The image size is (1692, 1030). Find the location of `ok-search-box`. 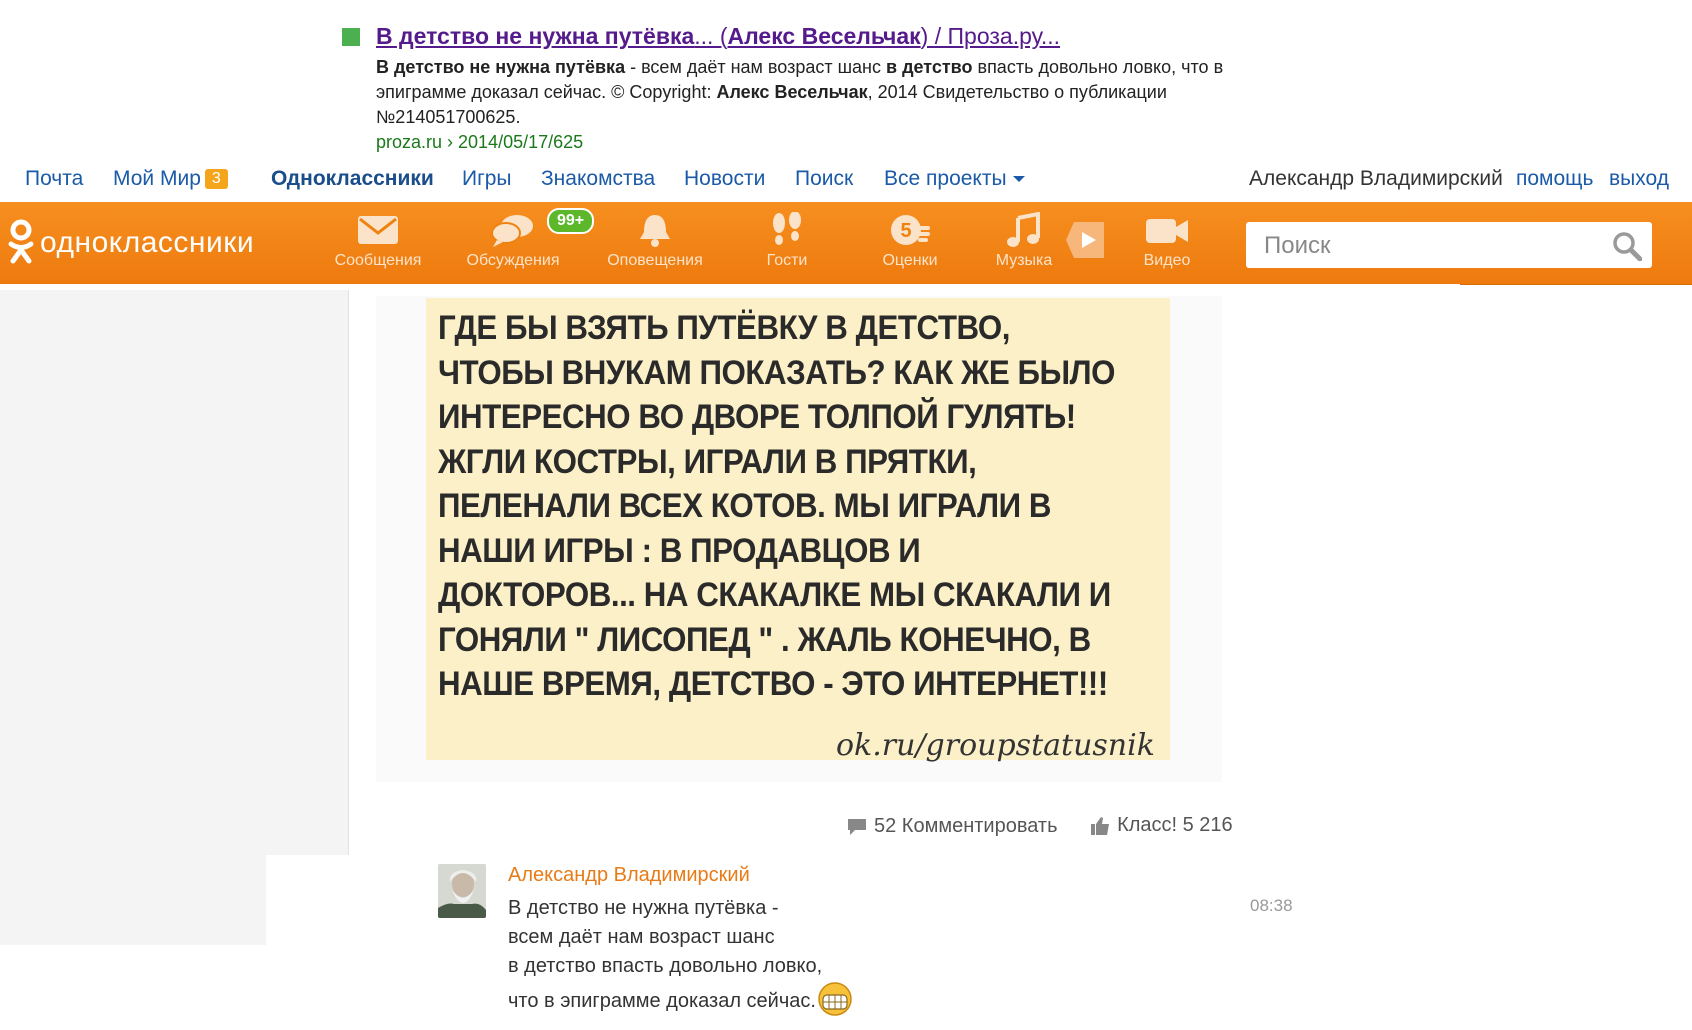

ok-search-box is located at coordinates (1449, 245).